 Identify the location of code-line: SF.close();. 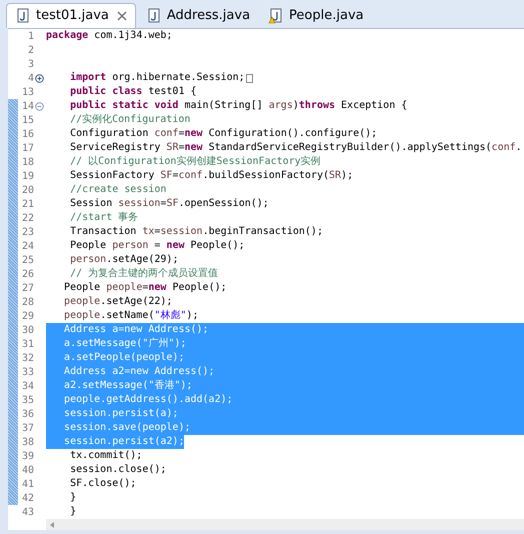
(102, 484).